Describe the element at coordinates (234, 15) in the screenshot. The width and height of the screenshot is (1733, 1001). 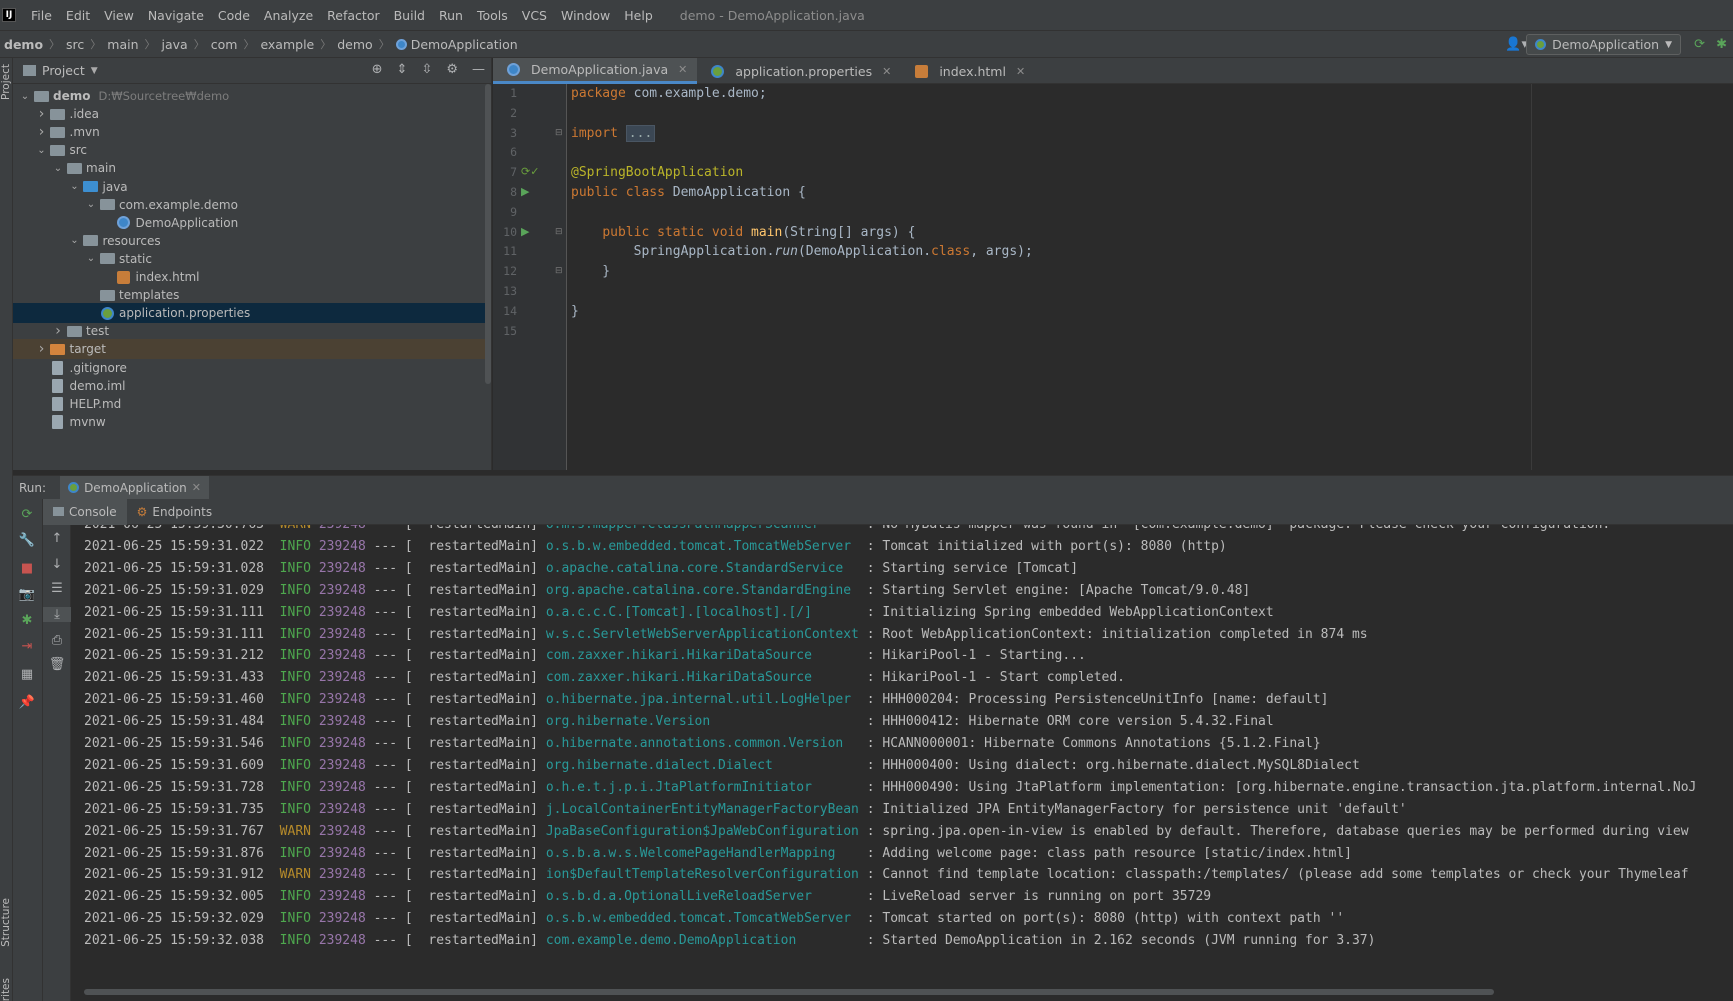
I see `menu-code: Code` at that location.